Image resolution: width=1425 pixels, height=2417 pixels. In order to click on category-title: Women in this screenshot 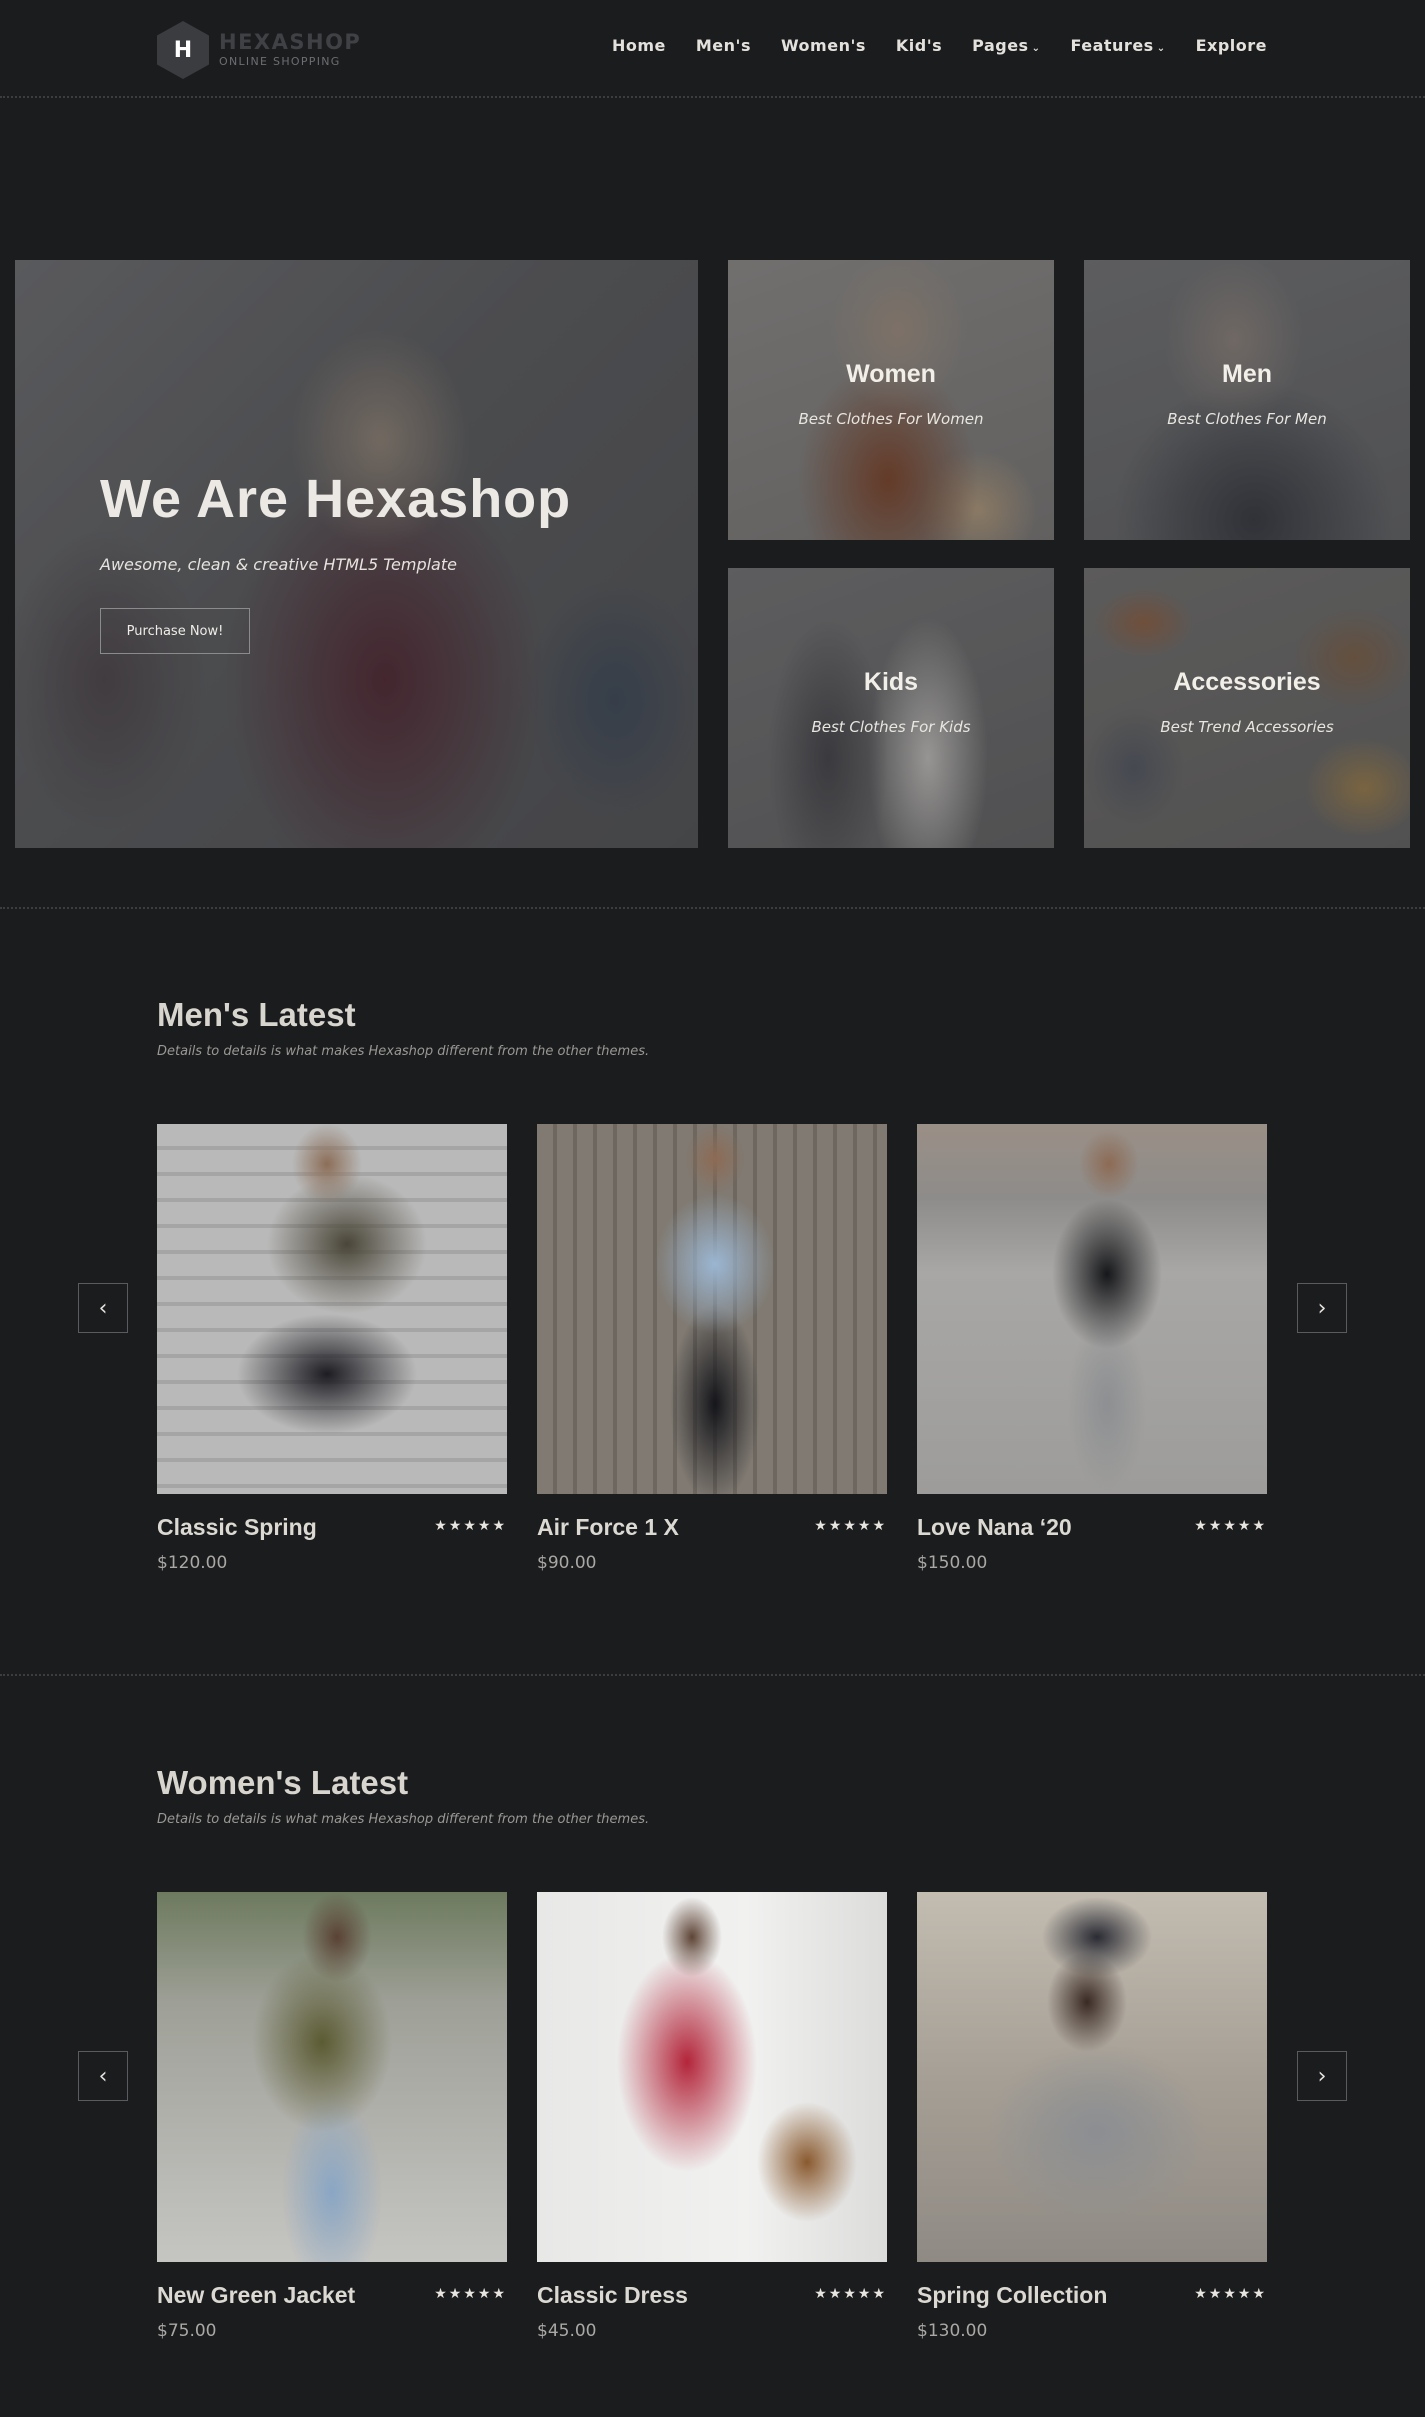, I will do `click(891, 374)`.